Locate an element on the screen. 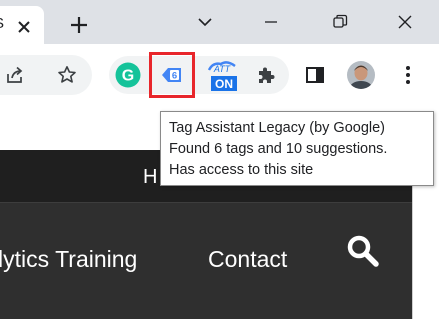 Image resolution: width=439 pixels, height=319 pixels. tab-strip: S is located at coordinates (219, 22).